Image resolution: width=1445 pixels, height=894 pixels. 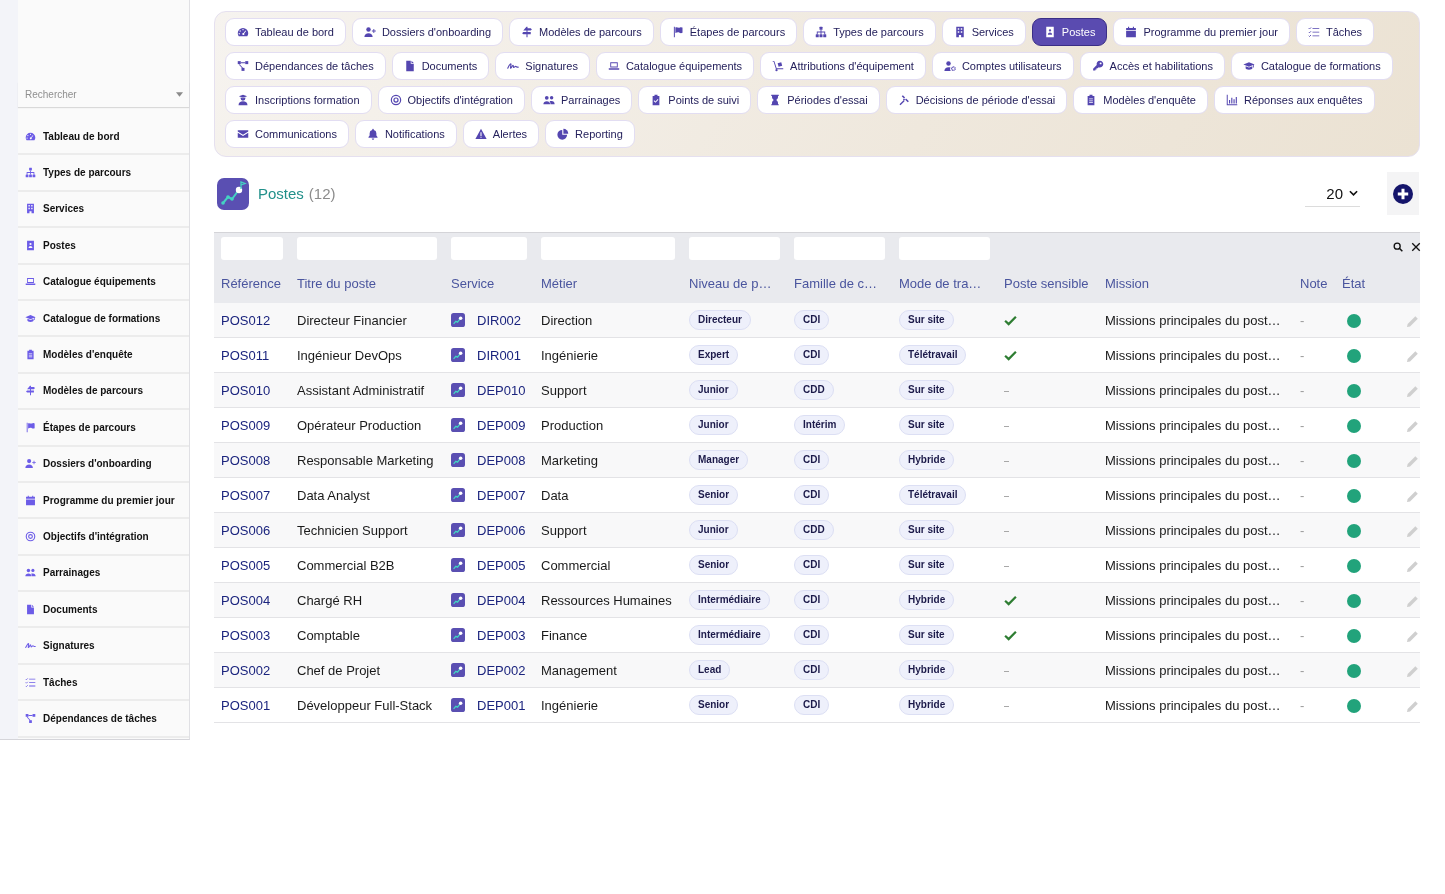 What do you see at coordinates (246, 565) in the screenshot?
I see `reference-link: POS005` at bounding box center [246, 565].